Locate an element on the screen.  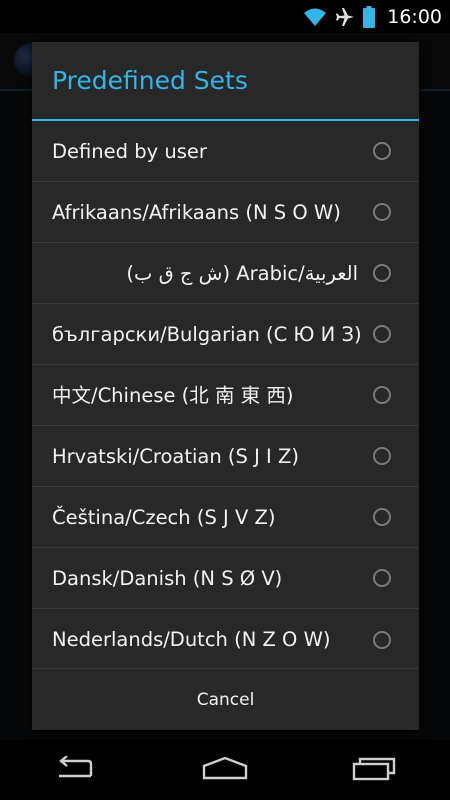
option-label: български/Bulgarian (С Ю И З) is located at coordinates (207, 334).